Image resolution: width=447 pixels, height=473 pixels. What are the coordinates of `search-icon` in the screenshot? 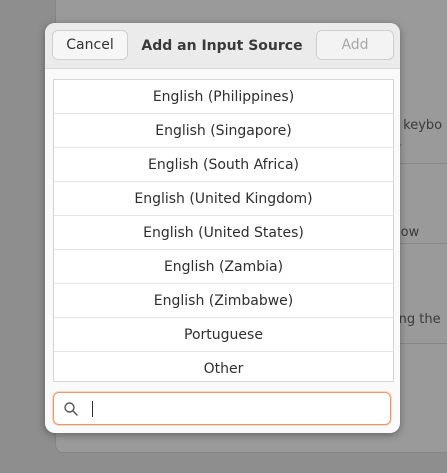 It's located at (71, 409).